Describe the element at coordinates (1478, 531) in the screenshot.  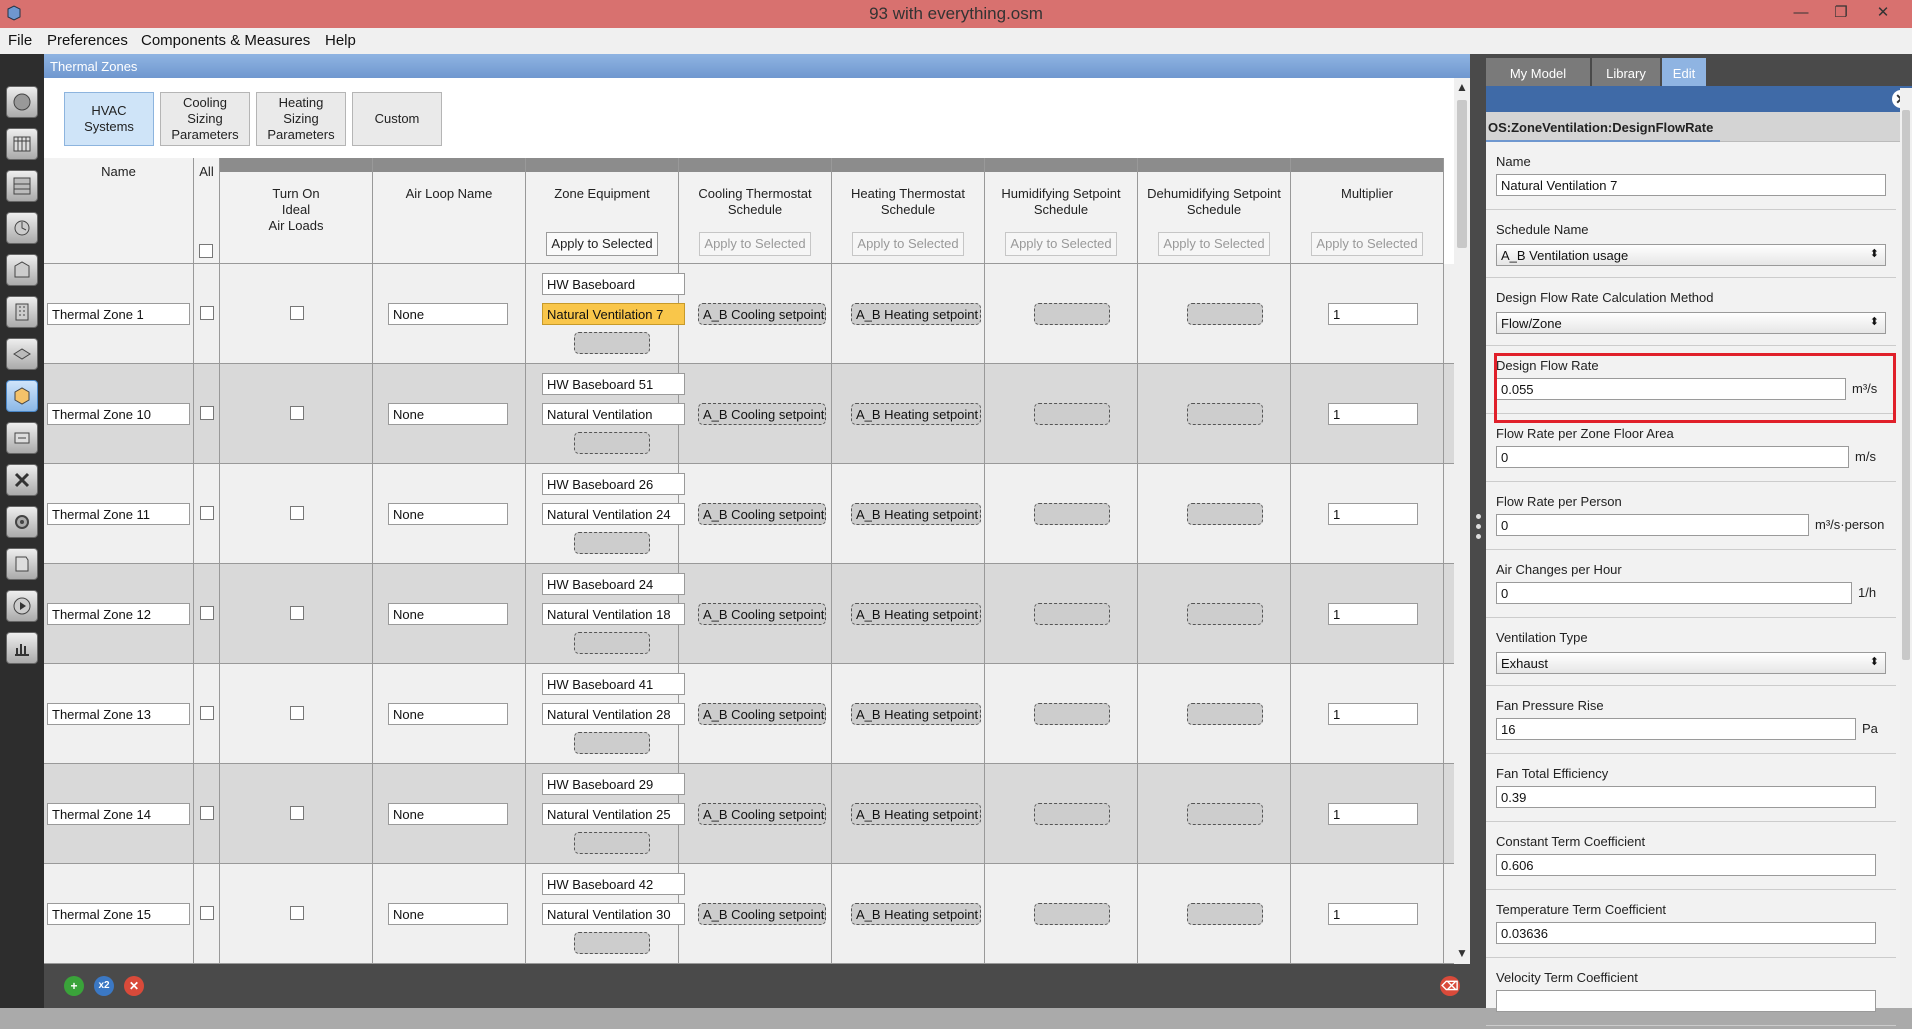
I see `panel-splitter` at that location.